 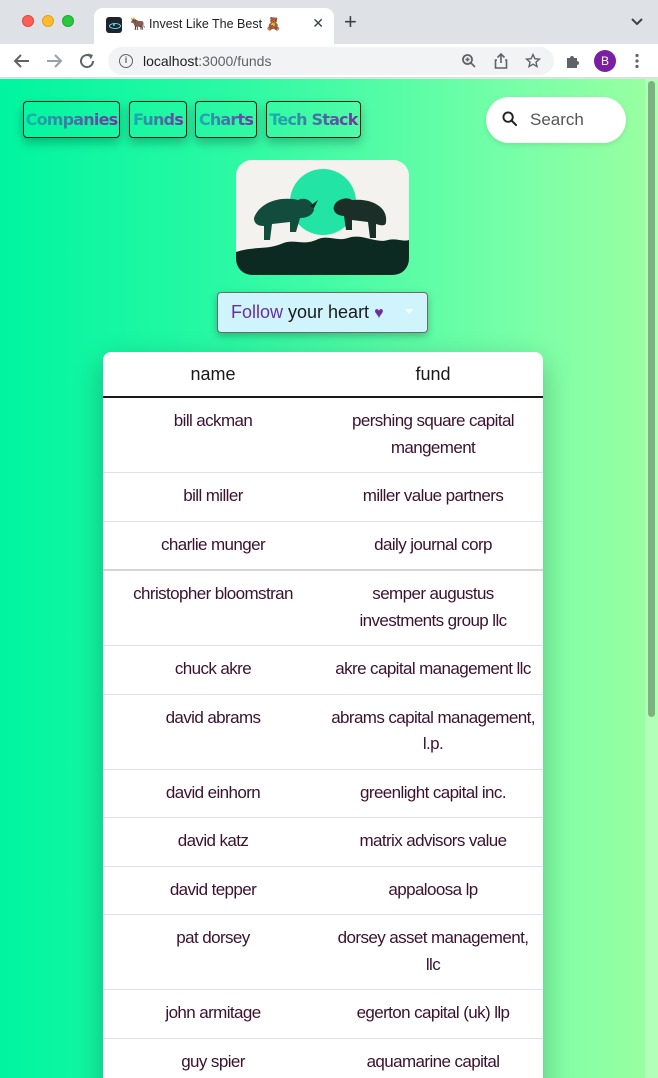 What do you see at coordinates (433, 732) in the screenshot?
I see `fund-name: abrams capital management, l.p.` at bounding box center [433, 732].